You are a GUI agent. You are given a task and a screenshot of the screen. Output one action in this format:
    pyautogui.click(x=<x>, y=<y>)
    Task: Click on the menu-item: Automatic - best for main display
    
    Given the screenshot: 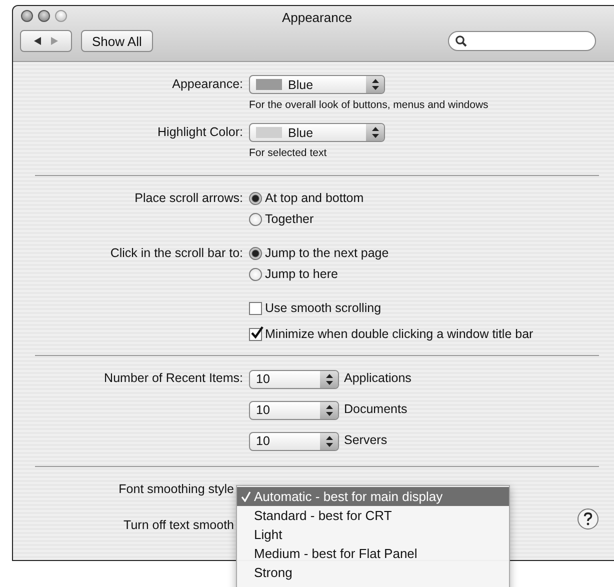 What is the action you would take?
    pyautogui.click(x=373, y=496)
    